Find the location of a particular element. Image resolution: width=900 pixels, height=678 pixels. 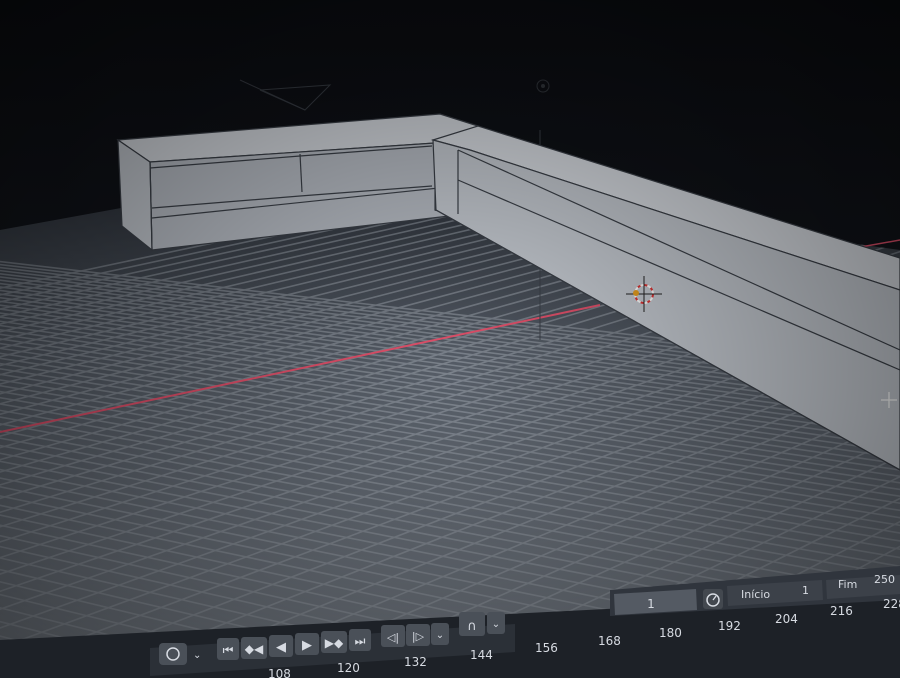

magnet-icon: ∩ is located at coordinates (472, 626).